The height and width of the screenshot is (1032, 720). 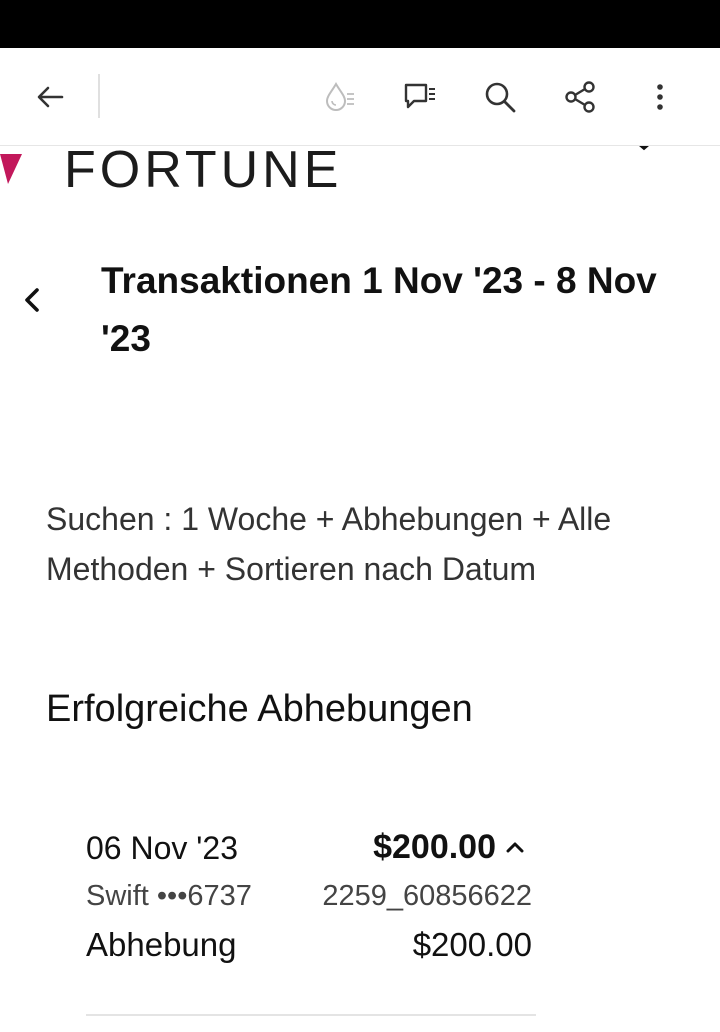 I want to click on transaction-type-amount: $200.00, so click(x=472, y=944).